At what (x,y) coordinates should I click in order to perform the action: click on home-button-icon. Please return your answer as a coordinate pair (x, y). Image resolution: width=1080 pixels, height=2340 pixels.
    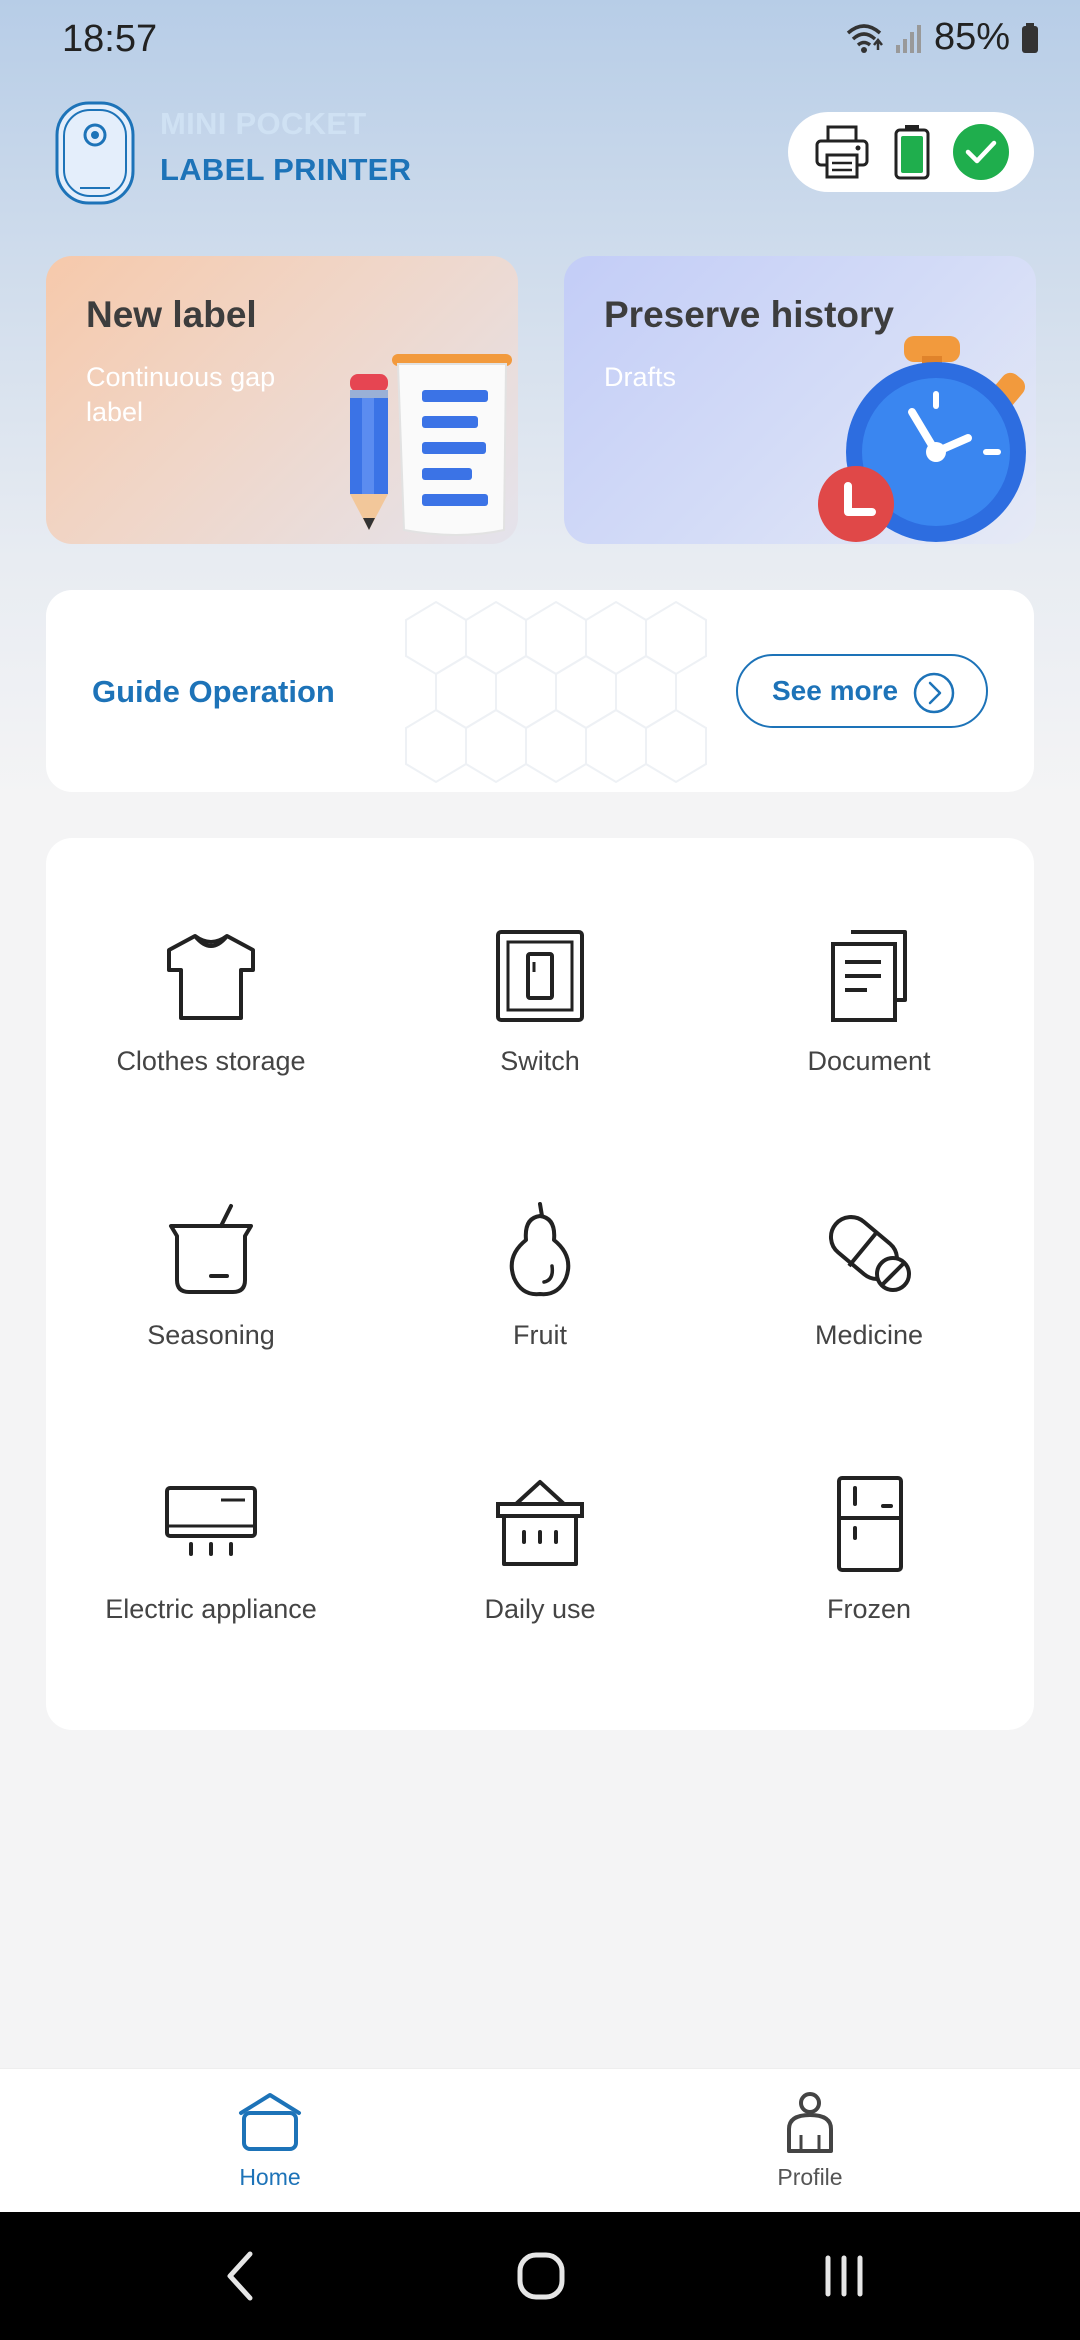
    Looking at the image, I should click on (541, 2276).